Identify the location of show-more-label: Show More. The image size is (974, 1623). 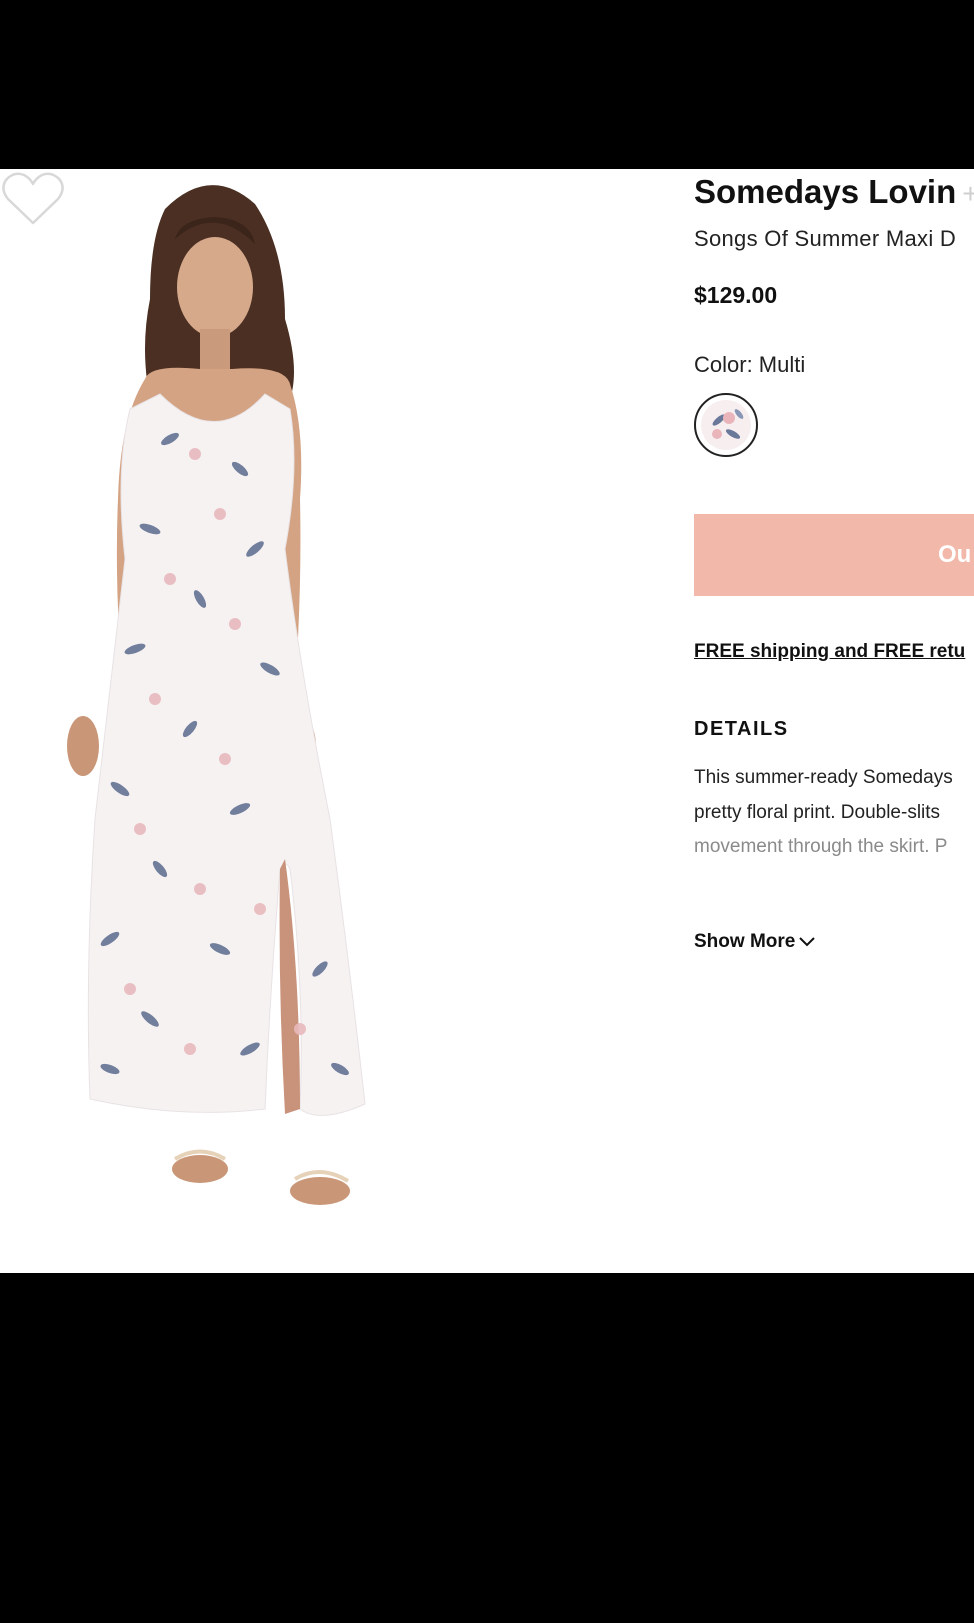
(745, 941).